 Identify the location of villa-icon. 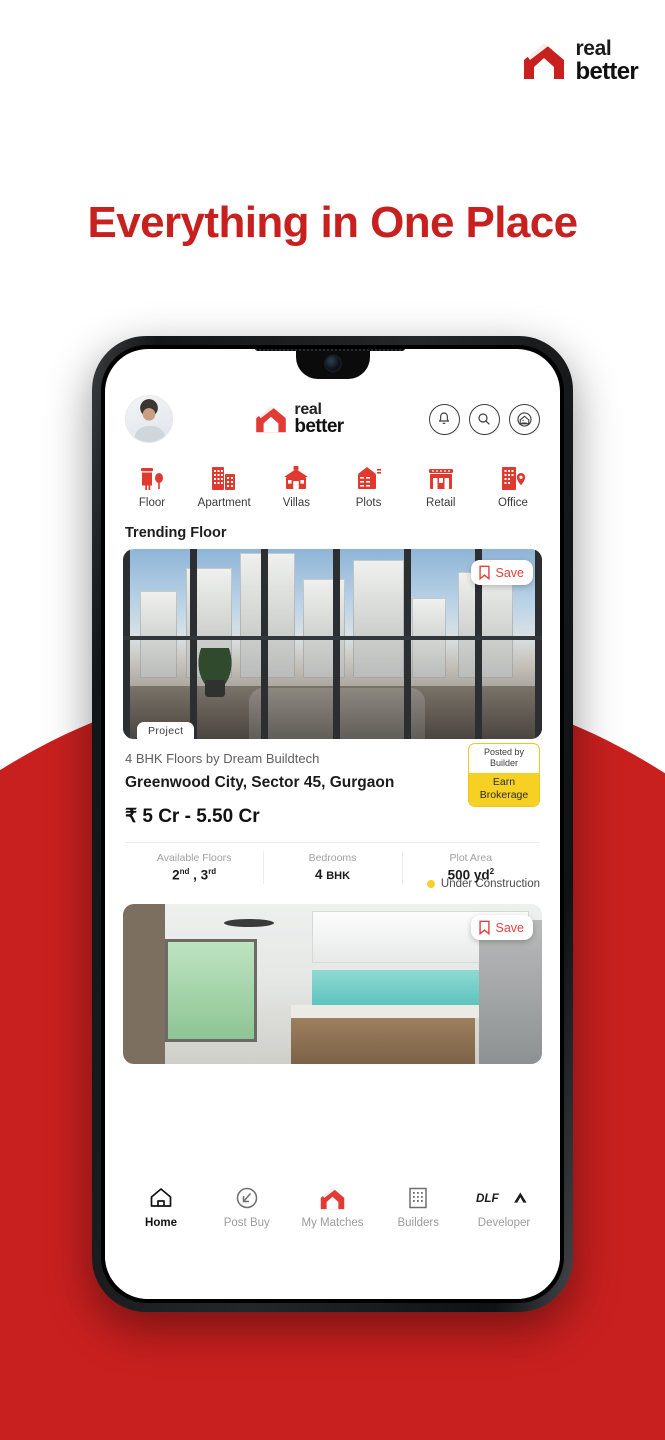
(296, 478).